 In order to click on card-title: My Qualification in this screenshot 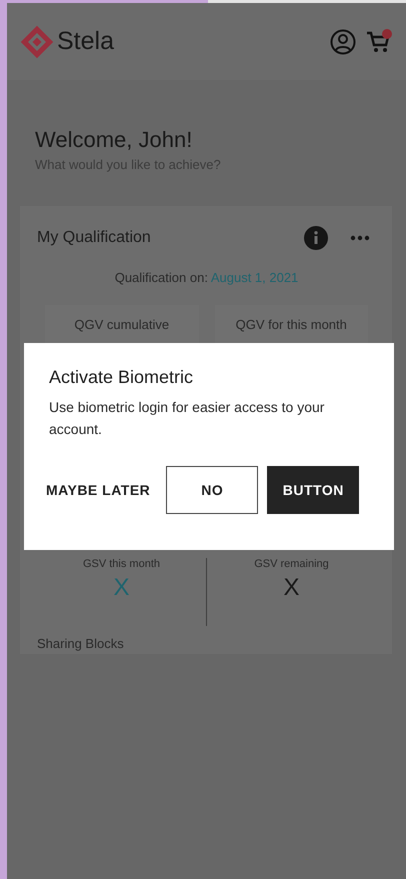, I will do `click(94, 238)`.